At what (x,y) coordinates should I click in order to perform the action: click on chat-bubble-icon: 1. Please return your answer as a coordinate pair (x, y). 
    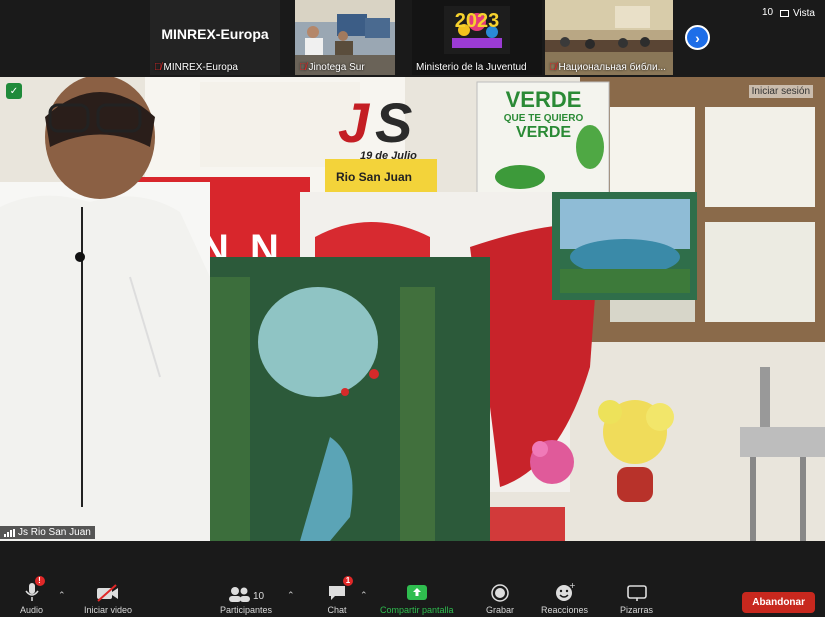
    Looking at the image, I should click on (340, 589).